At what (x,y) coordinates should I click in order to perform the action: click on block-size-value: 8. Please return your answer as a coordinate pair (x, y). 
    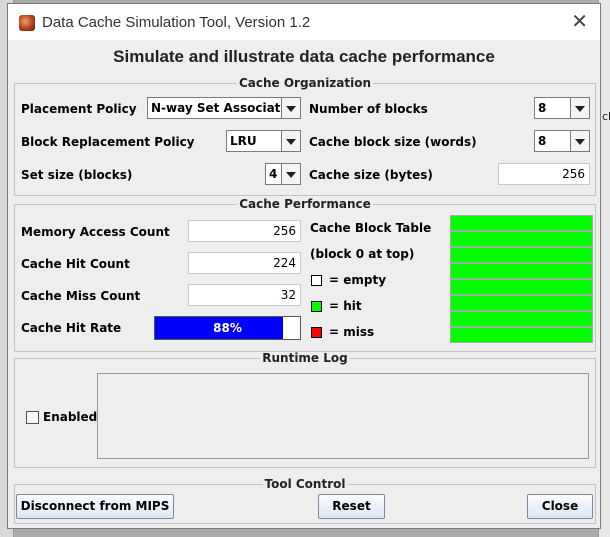
    Looking at the image, I should click on (542, 141).